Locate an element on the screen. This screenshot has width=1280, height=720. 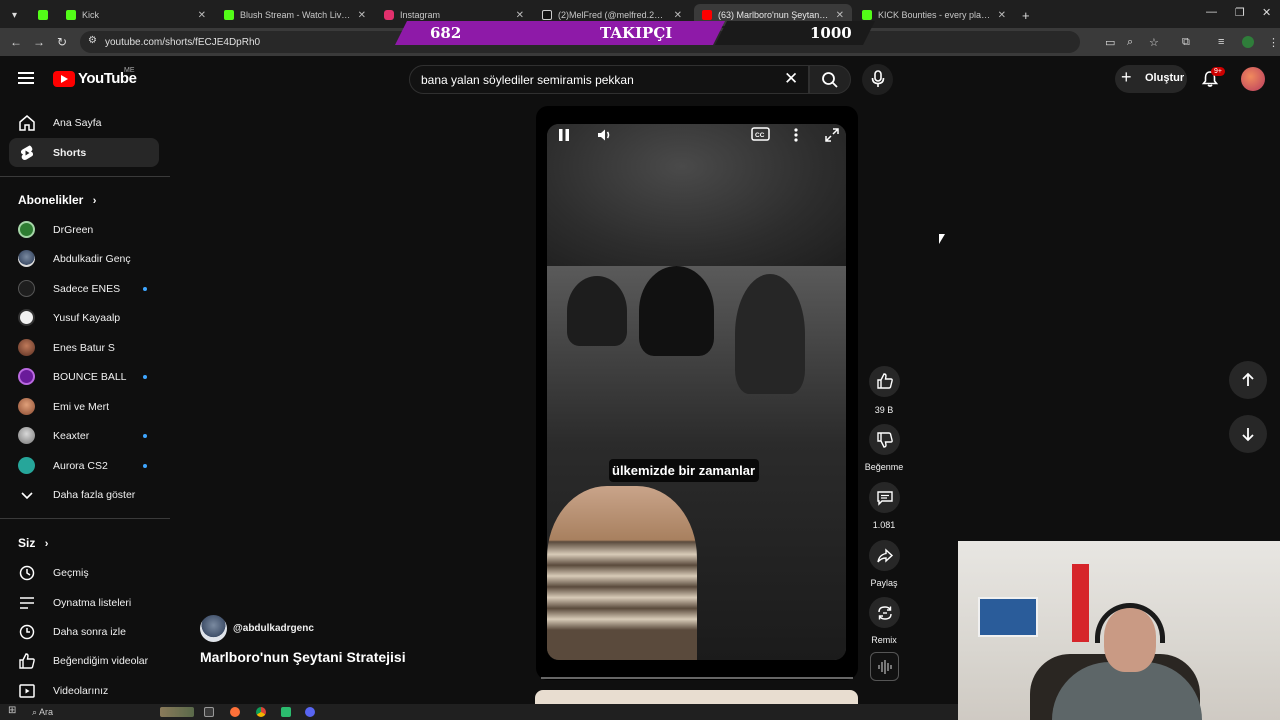
cast-icon: ▭ is located at coordinates (1110, 42).